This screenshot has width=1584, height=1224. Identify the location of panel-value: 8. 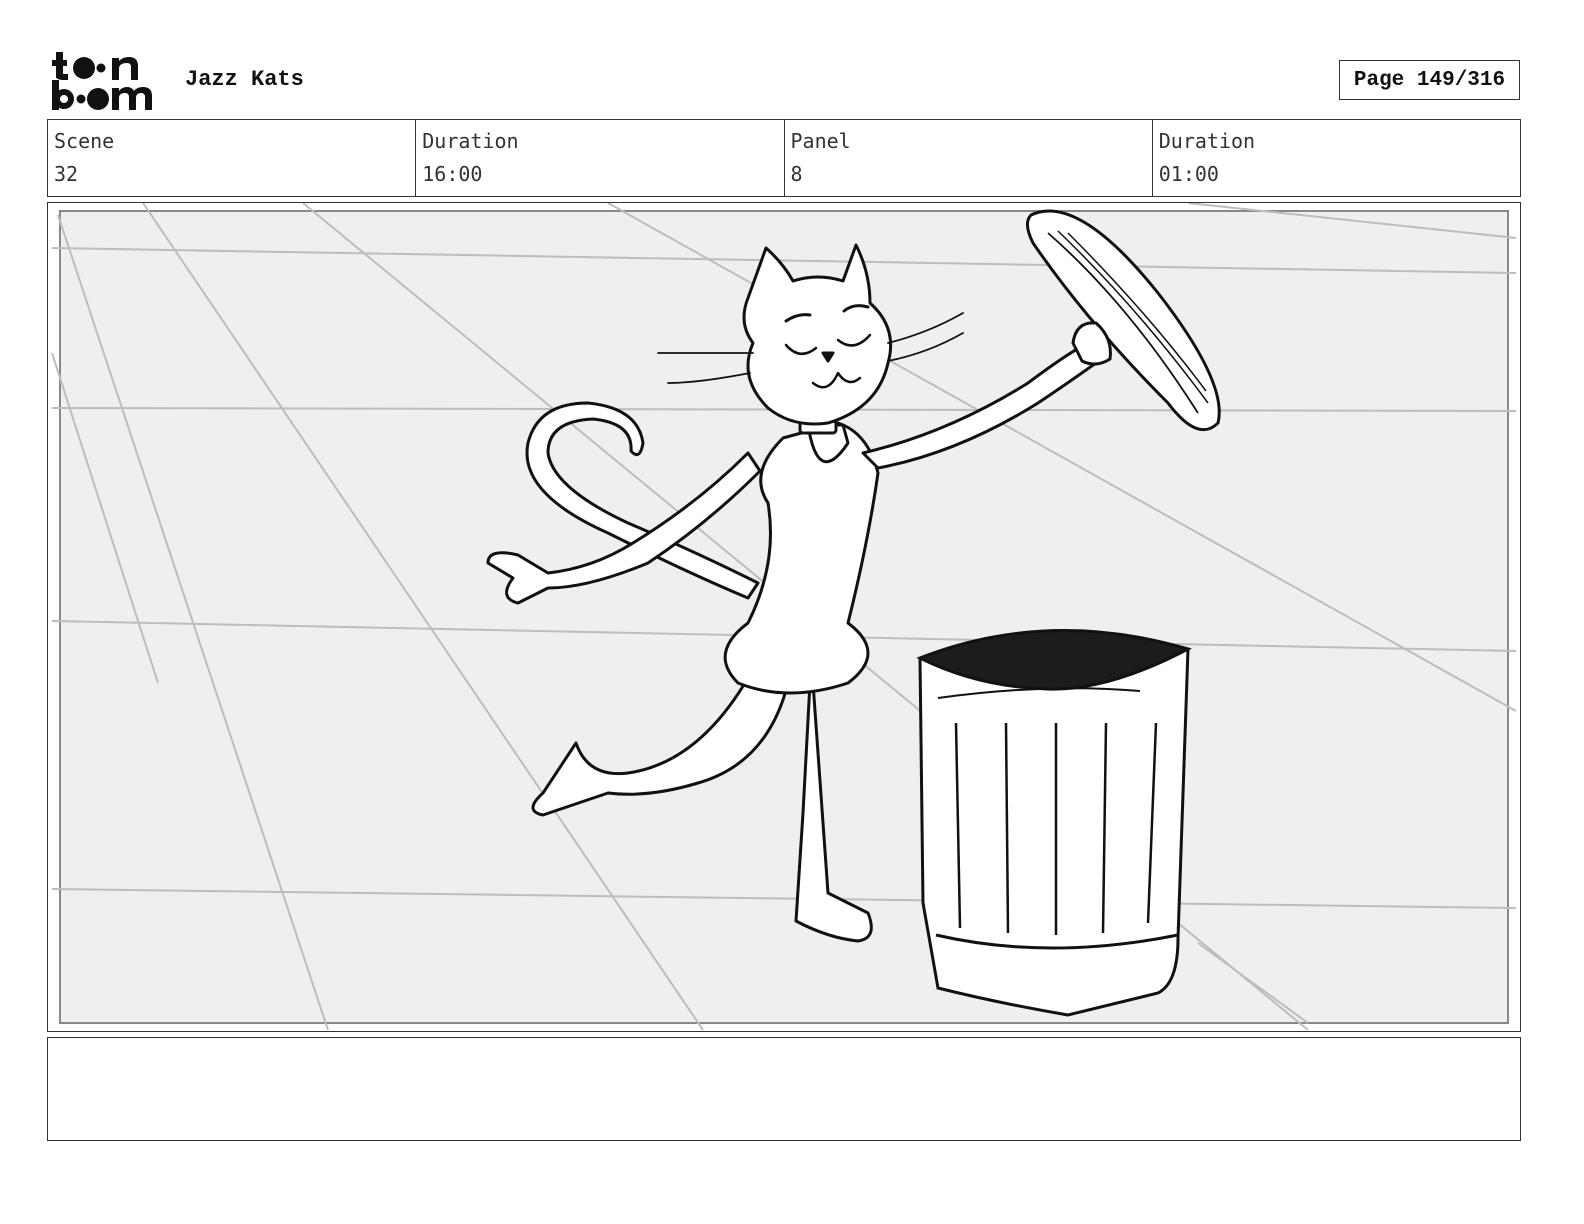
(796, 174).